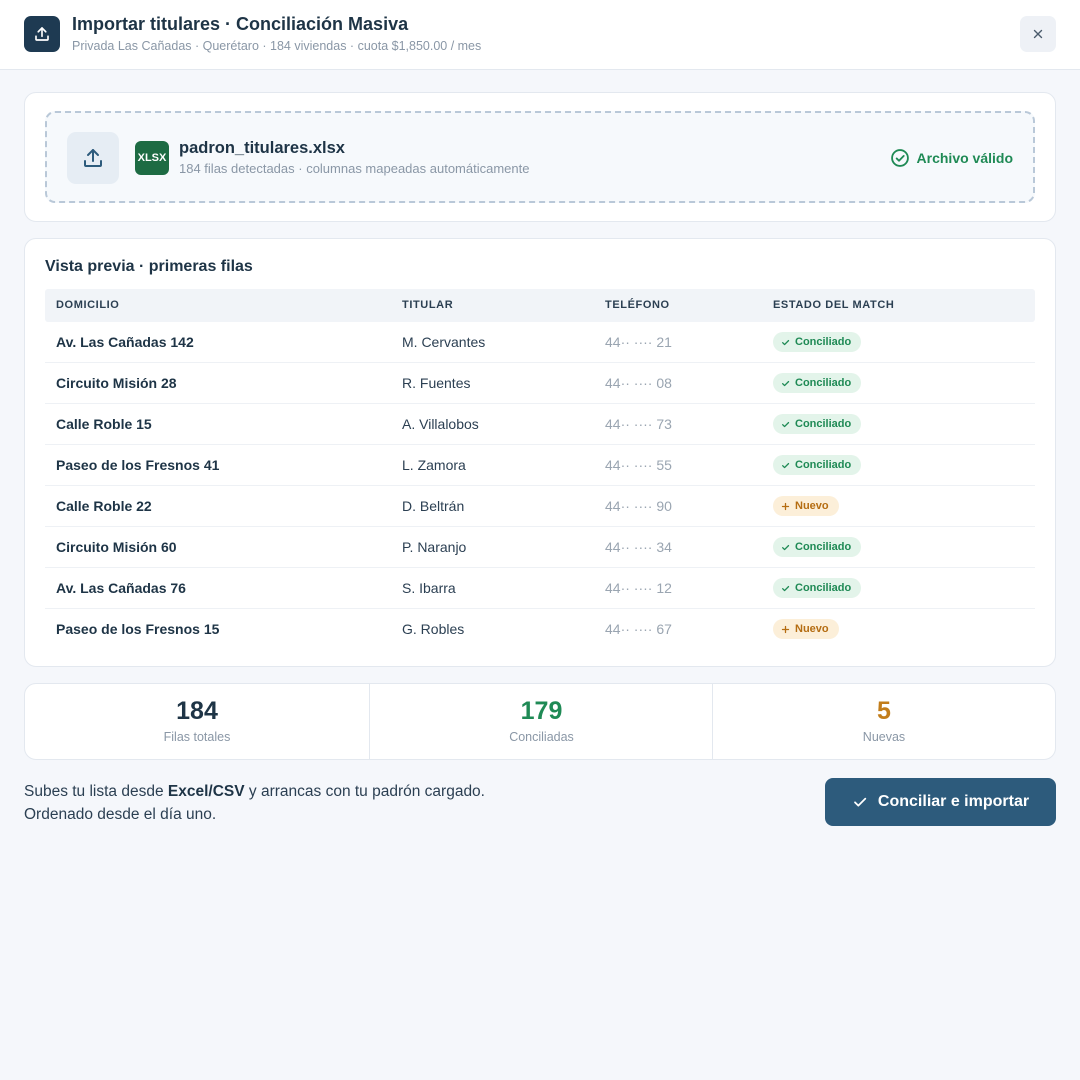 The image size is (1080, 1080). I want to click on cell-titular: M. Cervantes, so click(444, 342).